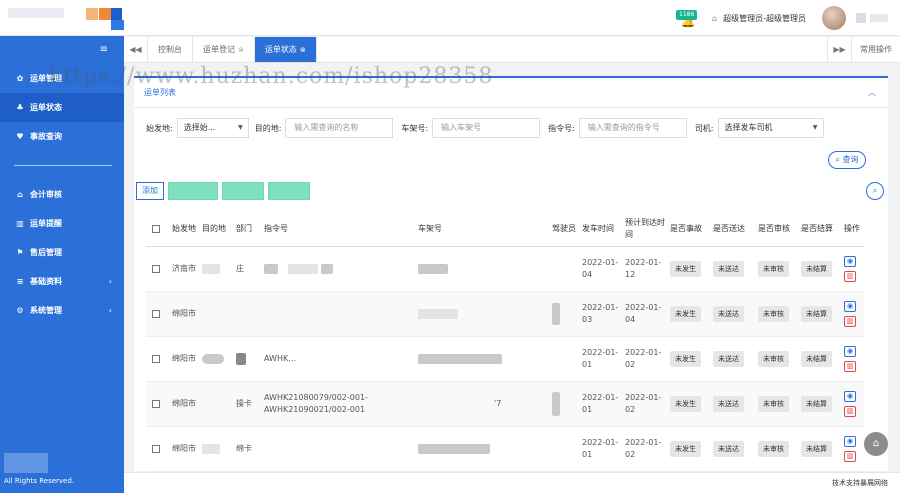  What do you see at coordinates (212, 128) in the screenshot?
I see `origin-select: 选择始... ▼` at bounding box center [212, 128].